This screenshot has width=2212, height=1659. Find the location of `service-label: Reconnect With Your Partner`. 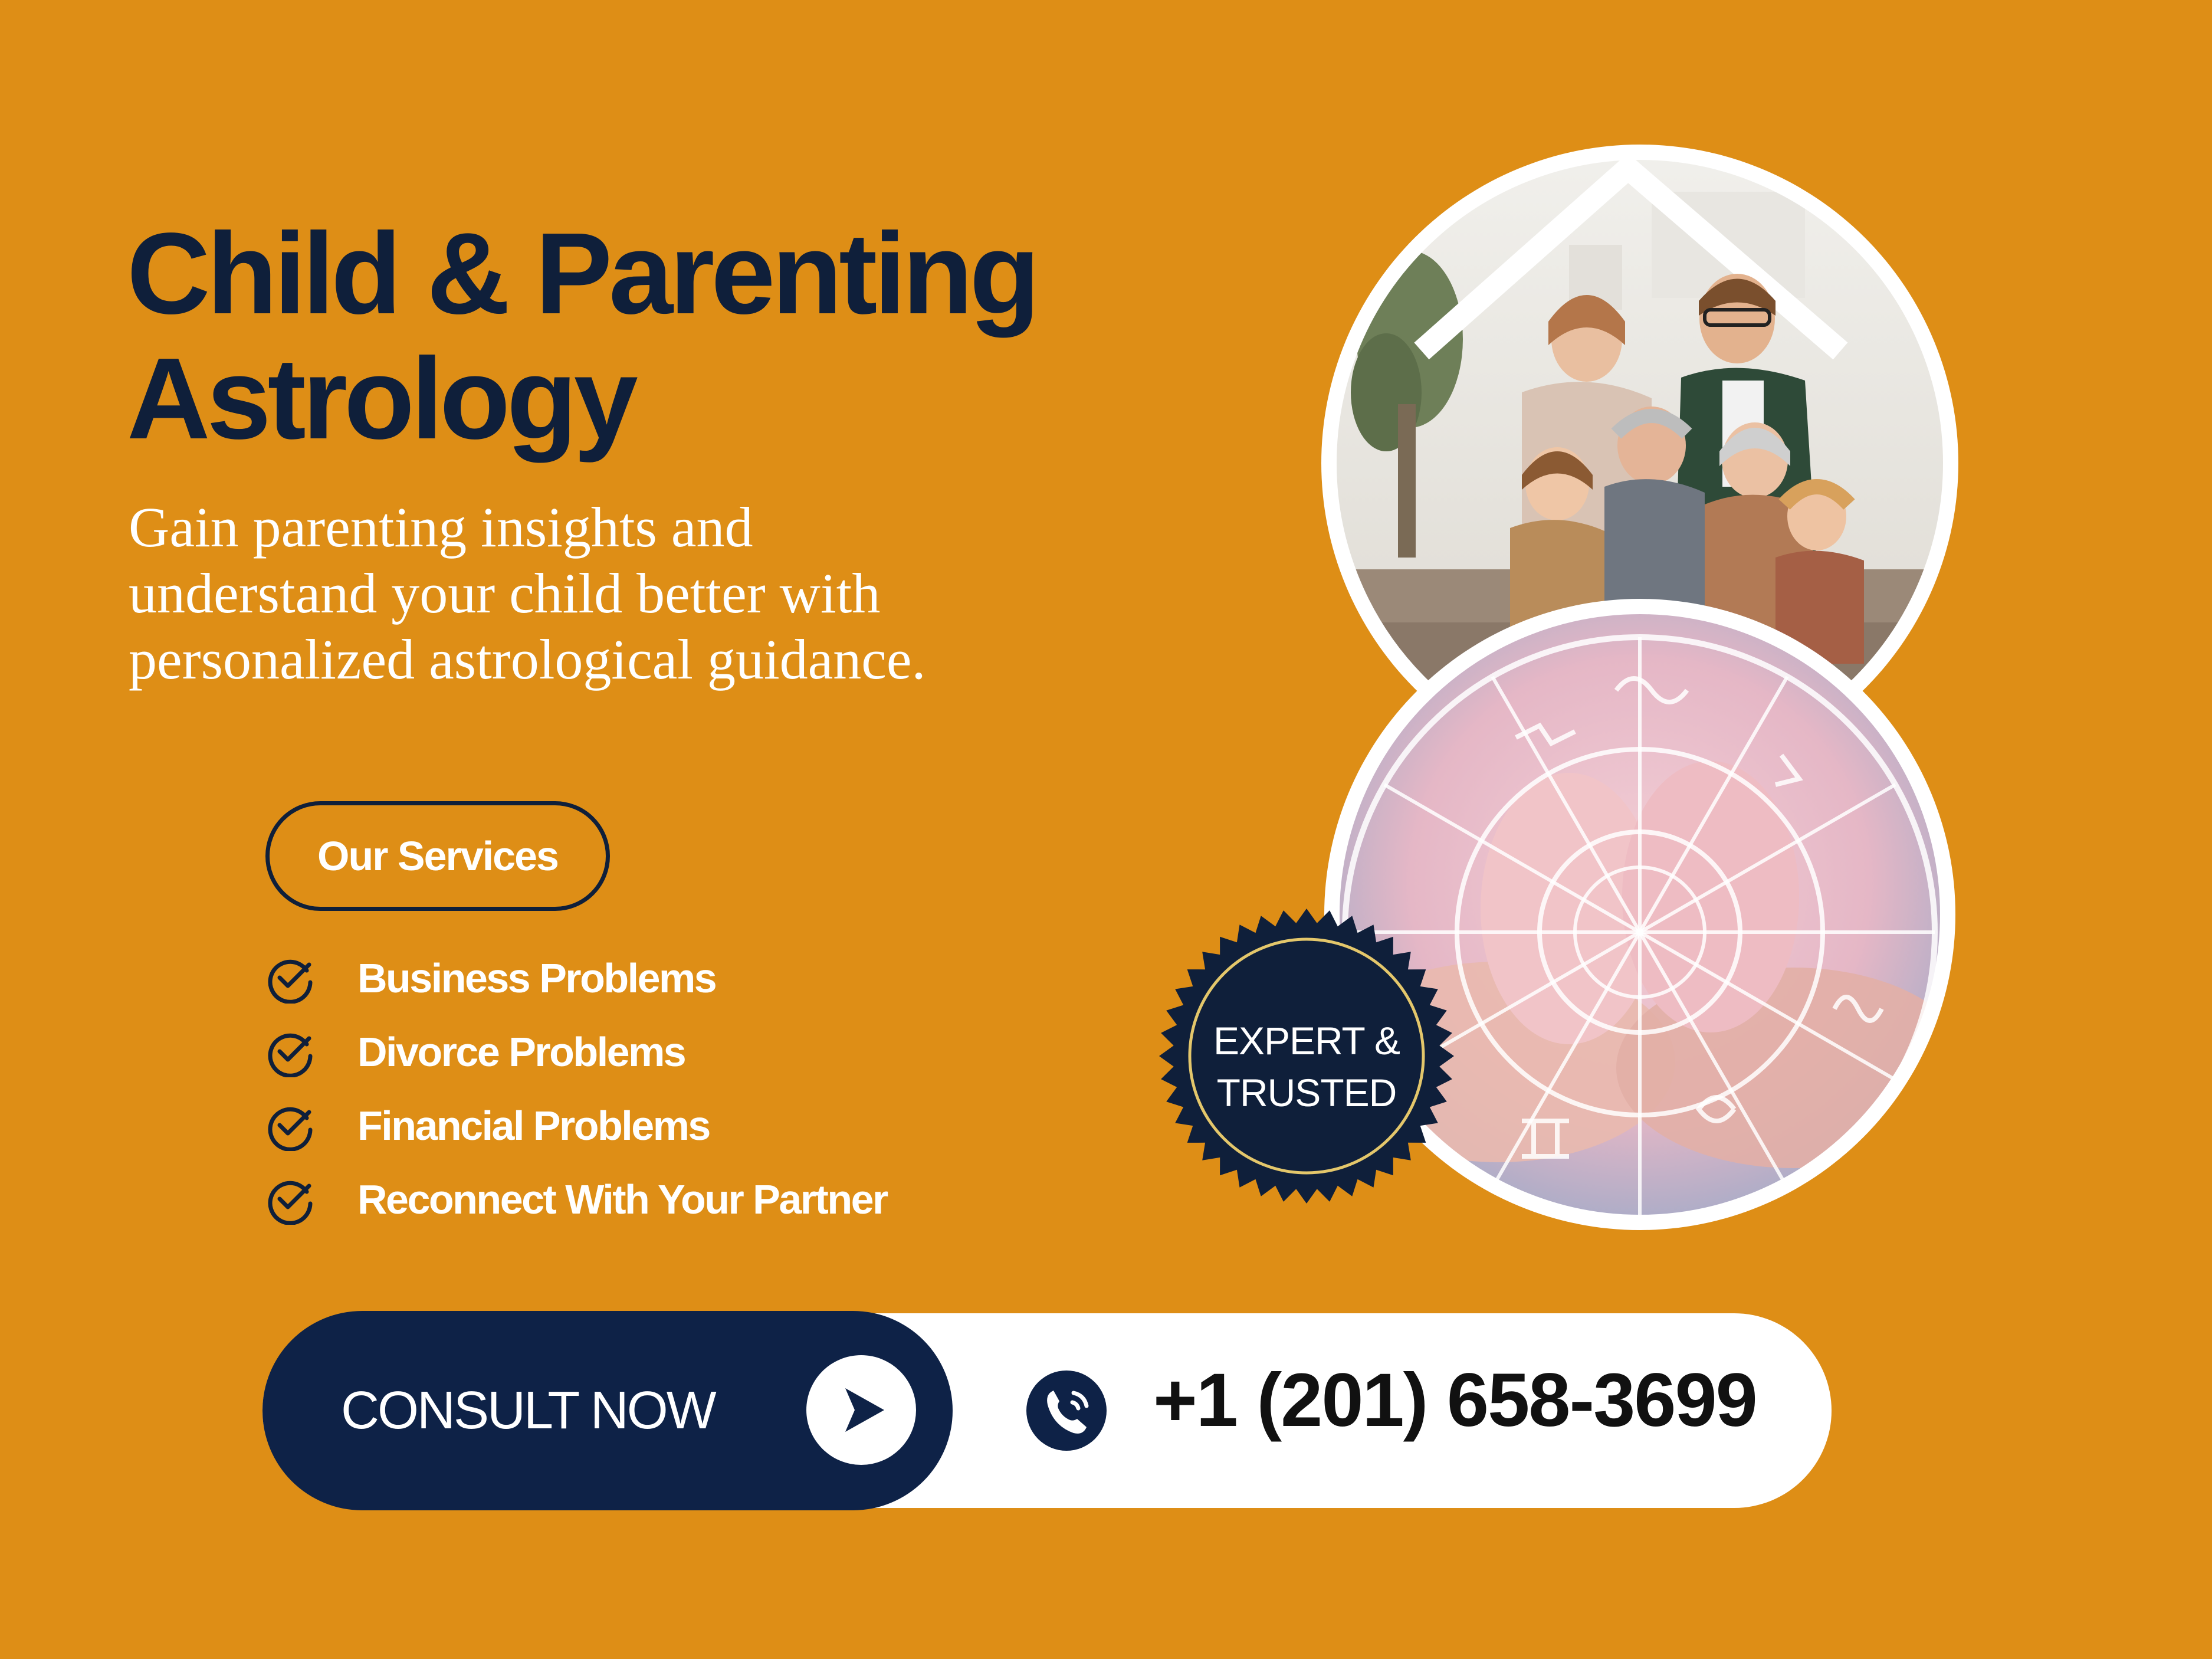

service-label: Reconnect With Your Partner is located at coordinates (622, 1199).